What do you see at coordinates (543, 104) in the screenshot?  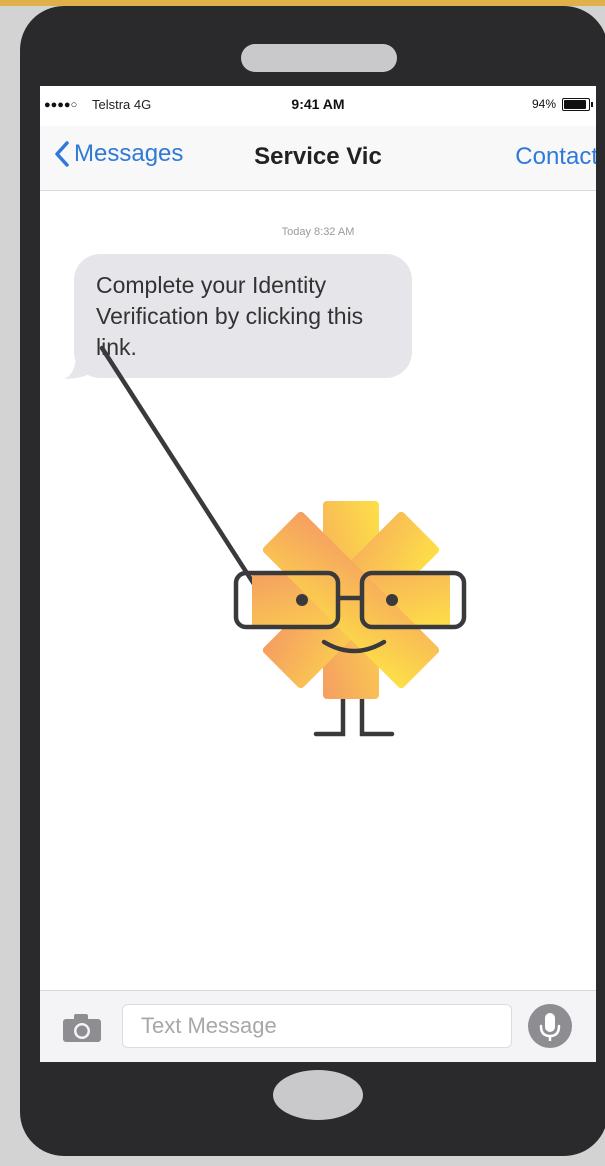 I see `battery-percent: 94%` at bounding box center [543, 104].